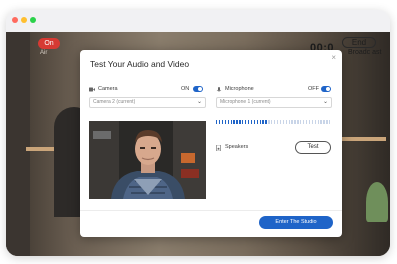  Describe the element at coordinates (313, 89) in the screenshot. I see `microphone-toggle-state: OFF` at that location.